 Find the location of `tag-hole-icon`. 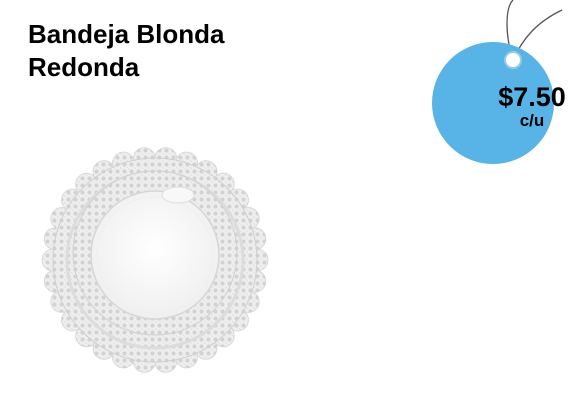

tag-hole-icon is located at coordinates (513, 60).